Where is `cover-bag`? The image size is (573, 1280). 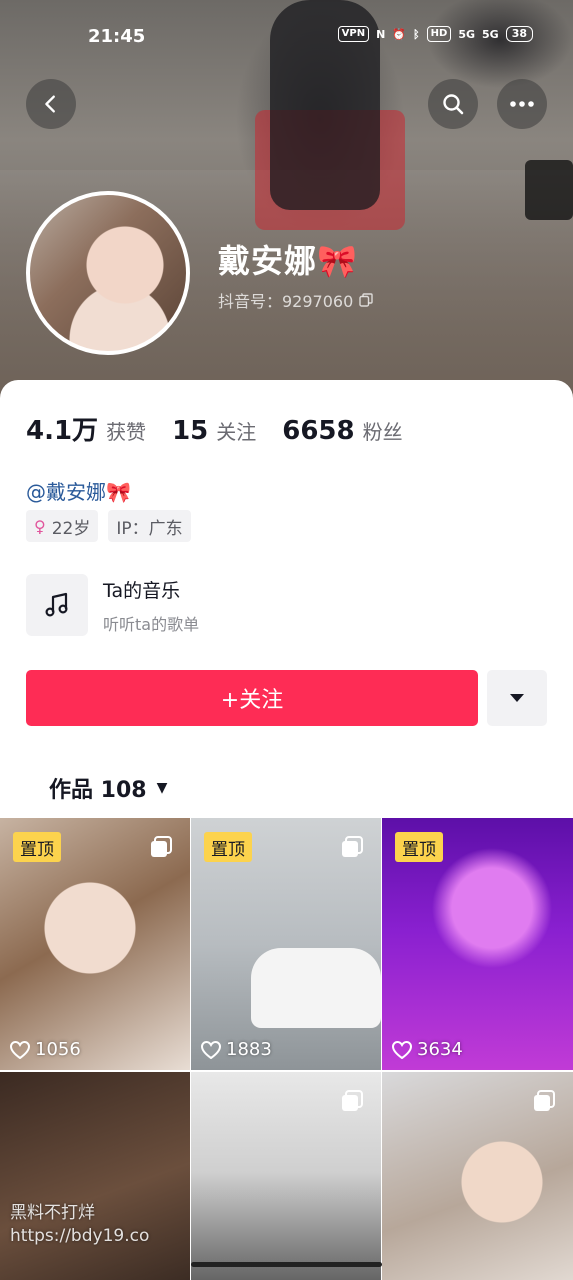
cover-bag is located at coordinates (549, 190).